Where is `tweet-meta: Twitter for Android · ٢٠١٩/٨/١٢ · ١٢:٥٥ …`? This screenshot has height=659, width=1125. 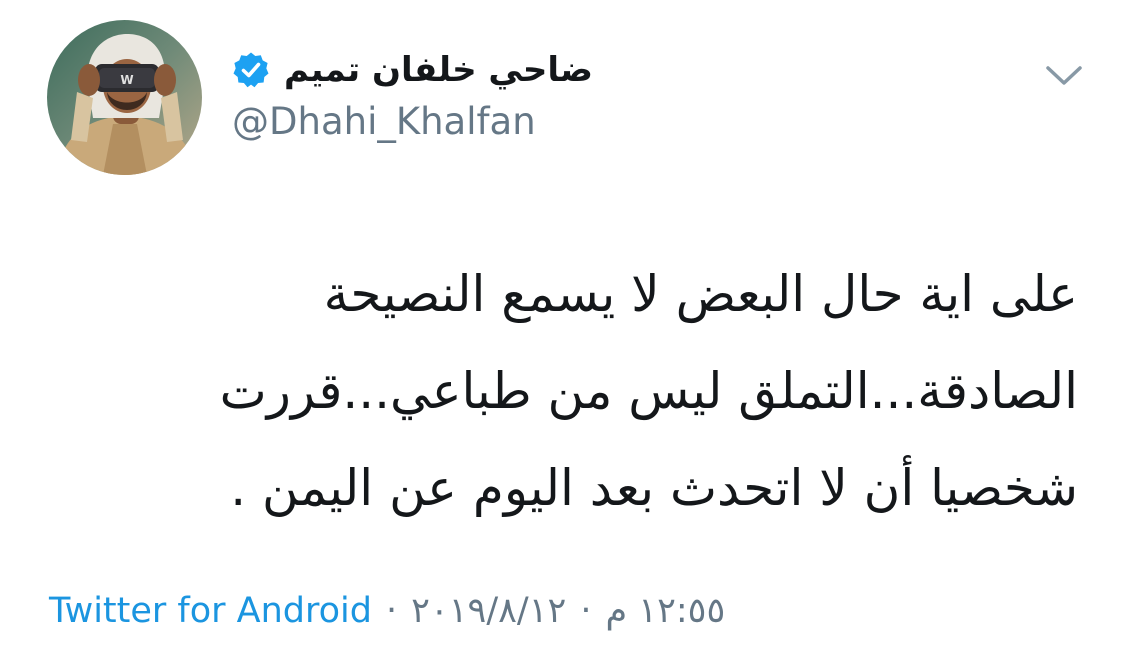 tweet-meta: Twitter for Android · ٢٠١٩/٨/١٢ · ١٢:٥٥ … is located at coordinates (387, 611).